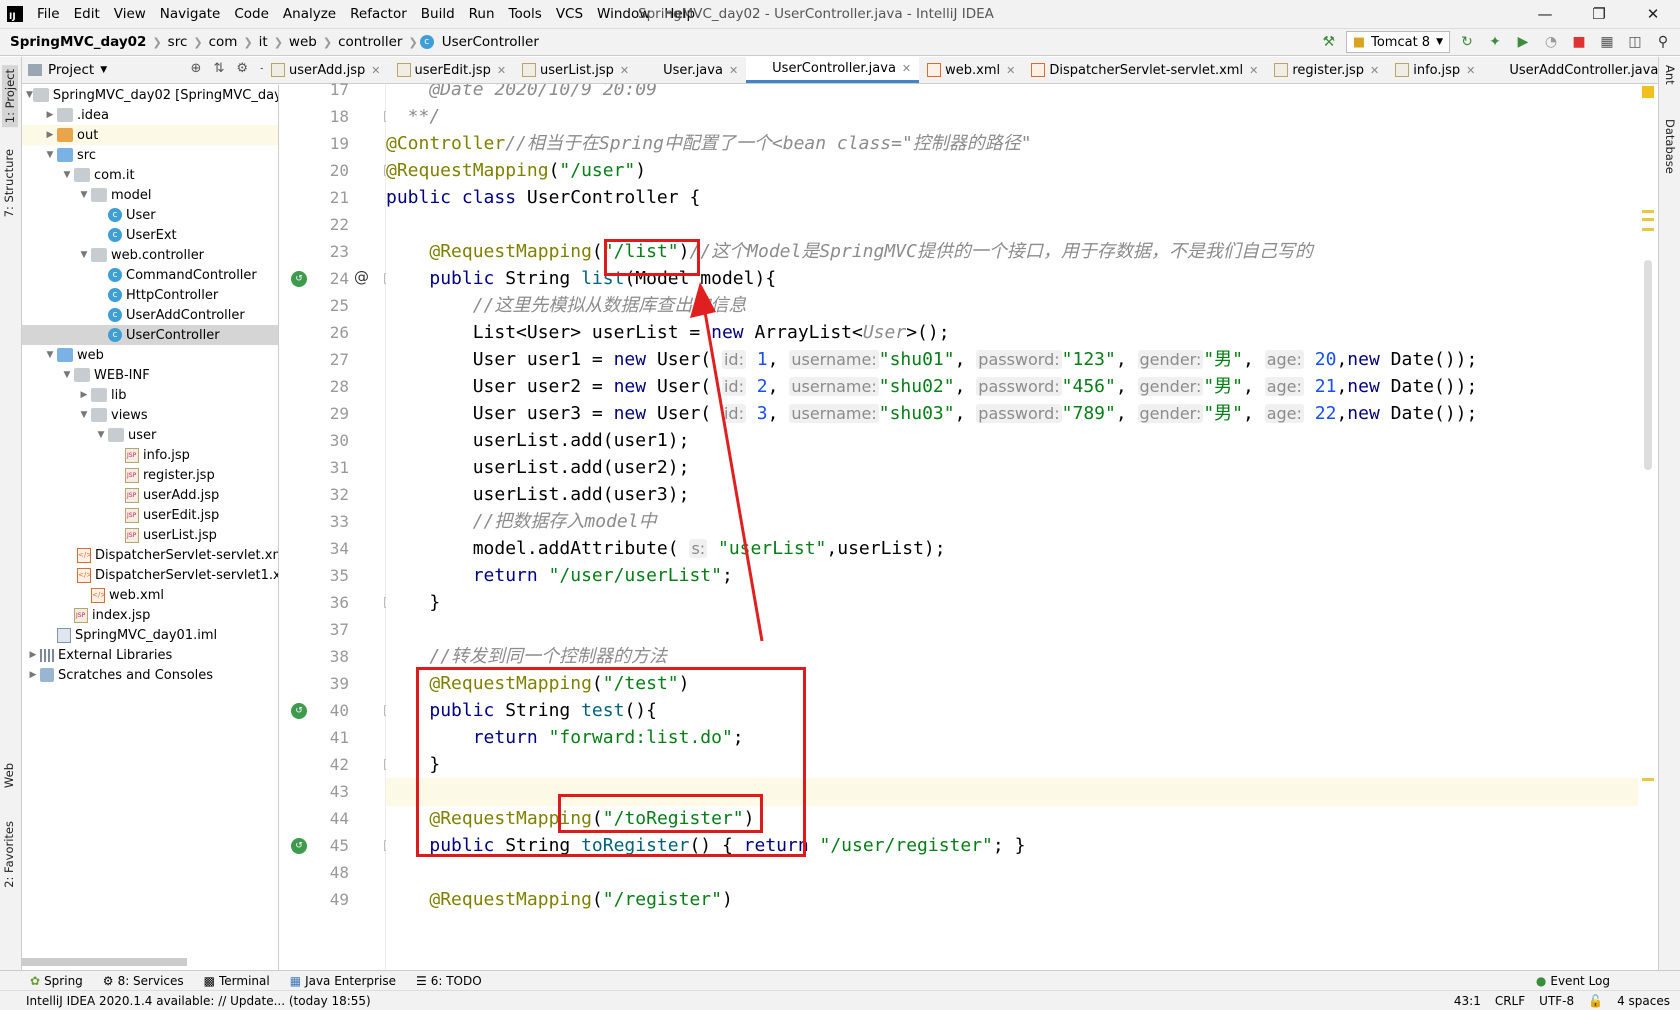 The width and height of the screenshot is (1680, 1010). I want to click on menu-item: Edit, so click(88, 14).